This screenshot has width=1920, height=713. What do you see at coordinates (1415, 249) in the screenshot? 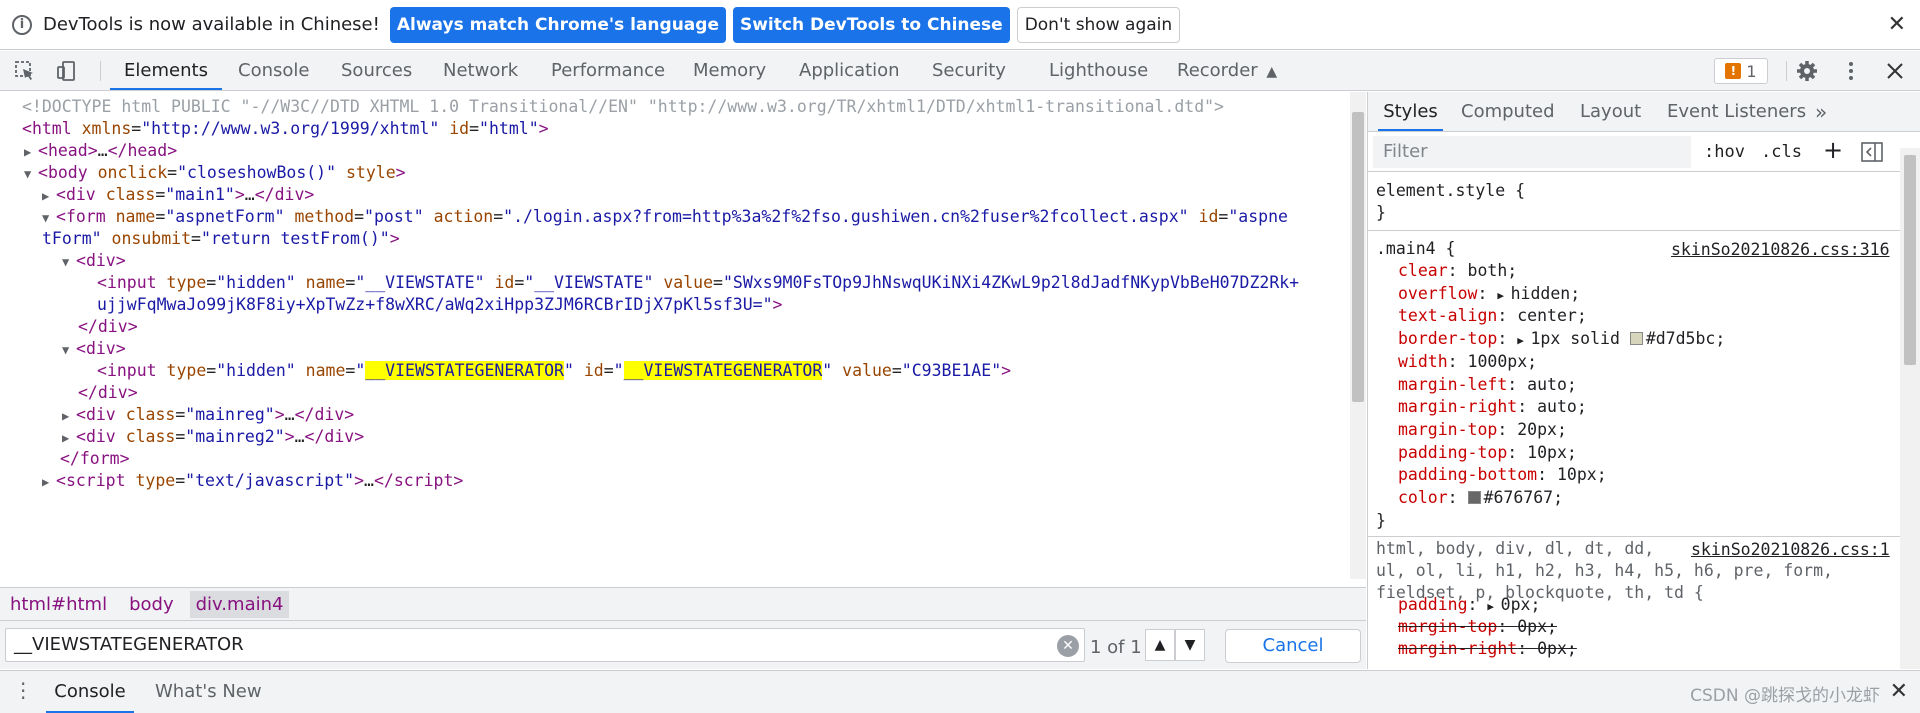
I see `main4-selector: .main4 {` at bounding box center [1415, 249].